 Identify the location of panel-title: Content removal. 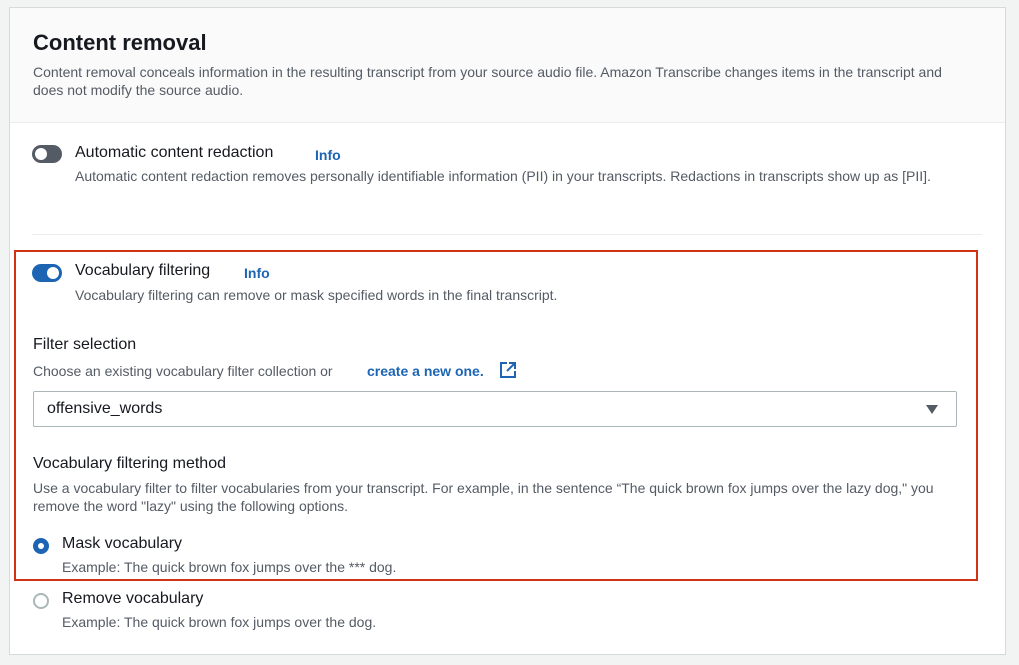
(120, 42).